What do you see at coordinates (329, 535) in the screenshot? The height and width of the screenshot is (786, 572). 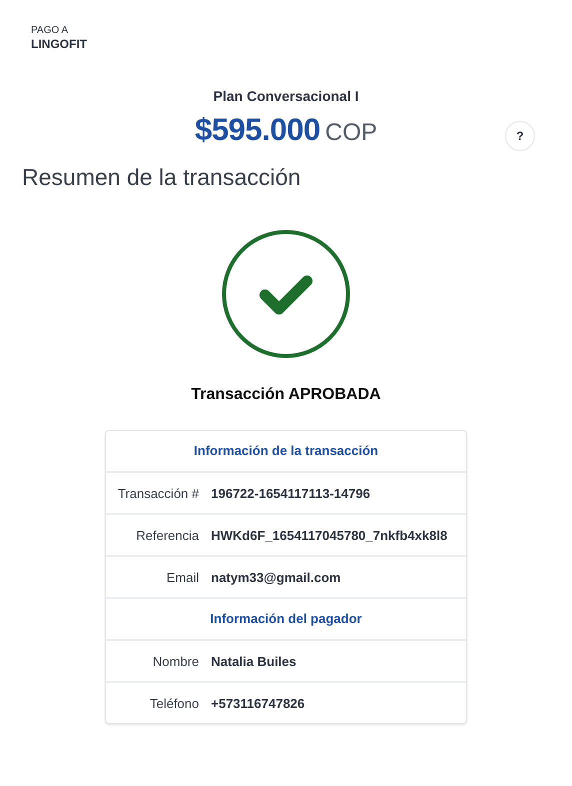 I see `field-value: HWKd6F_1654117045780_7nkfb4xk8l8` at bounding box center [329, 535].